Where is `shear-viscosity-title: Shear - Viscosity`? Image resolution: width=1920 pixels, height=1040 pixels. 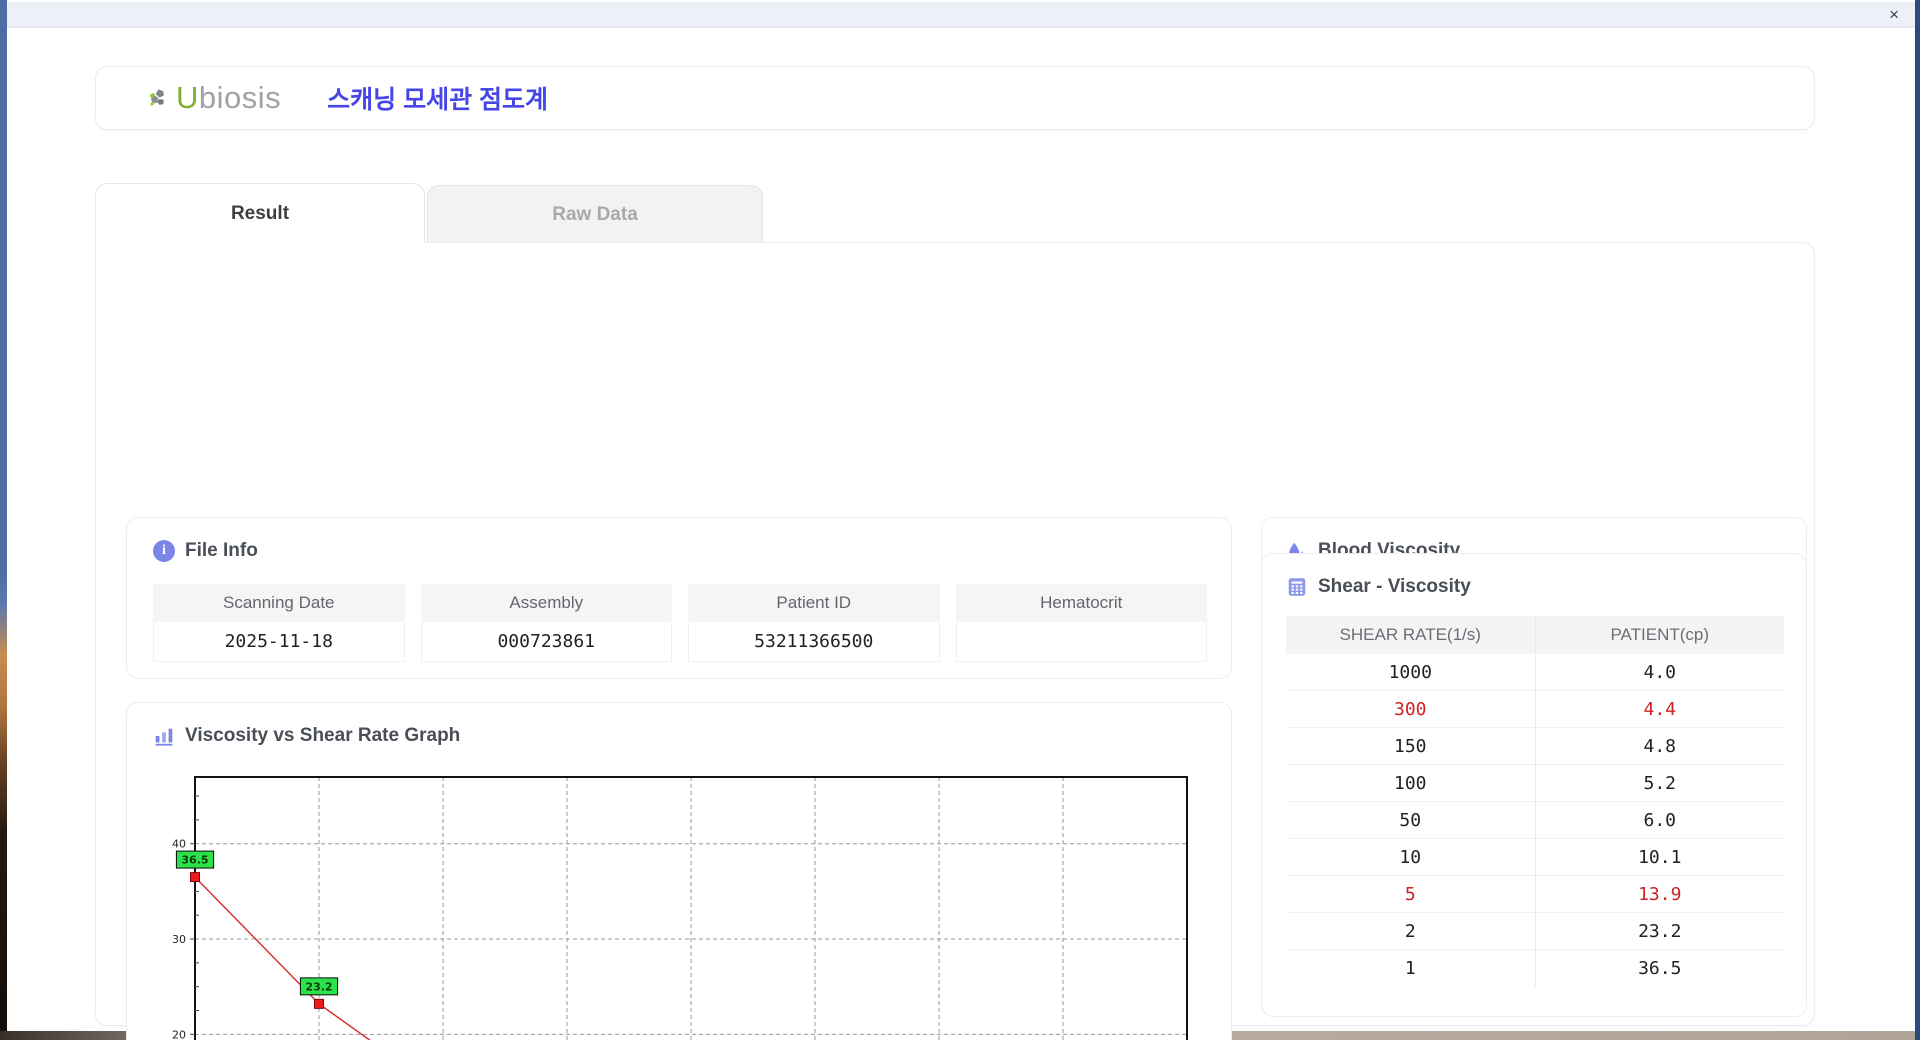 shear-viscosity-title: Shear - Viscosity is located at coordinates (1394, 586).